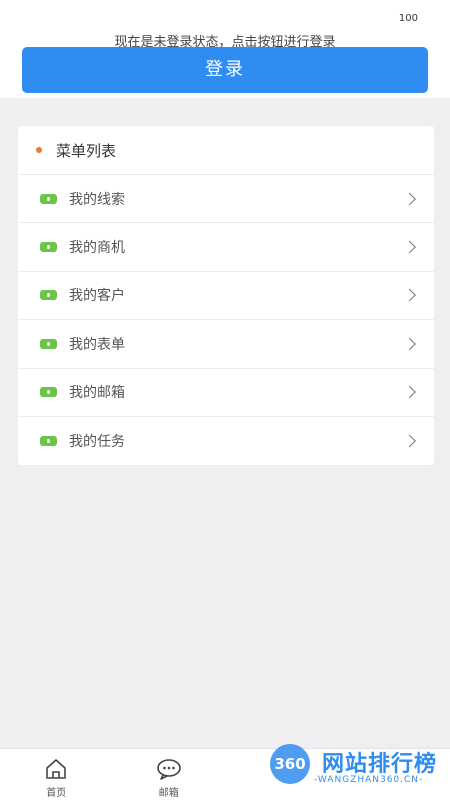  Describe the element at coordinates (169, 769) in the screenshot. I see `chat-icon` at that location.